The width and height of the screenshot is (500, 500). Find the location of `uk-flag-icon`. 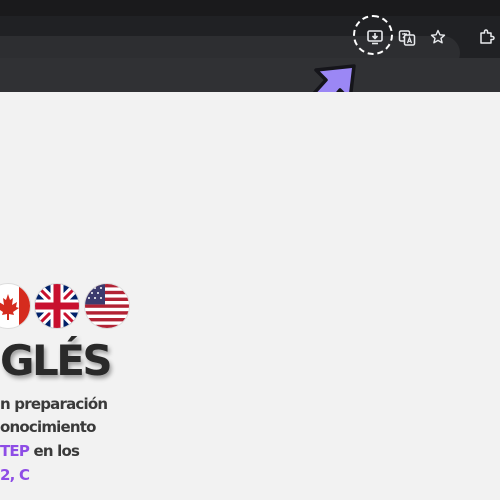

uk-flag-icon is located at coordinates (57, 306).